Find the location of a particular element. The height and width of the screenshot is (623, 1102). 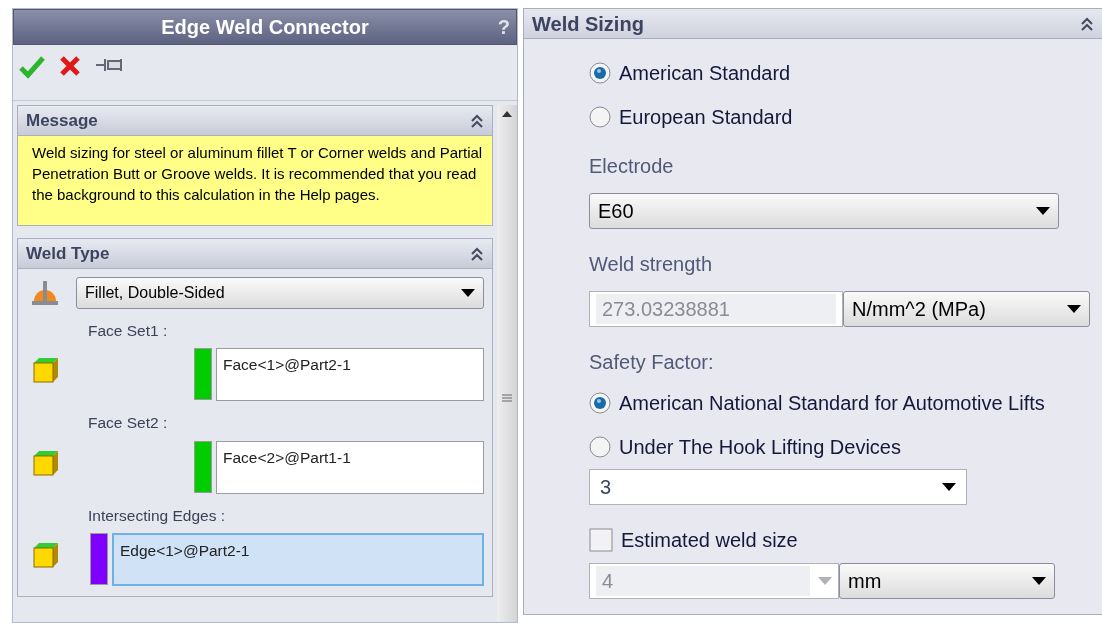

selection-label: Intersecting Edges : is located at coordinates (157, 515).